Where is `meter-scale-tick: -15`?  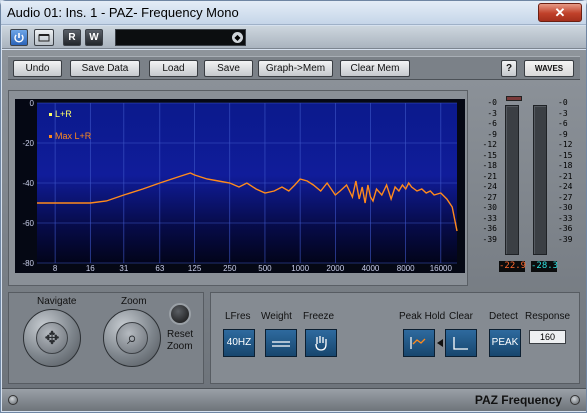 meter-scale-tick: -15 is located at coordinates (489, 155).